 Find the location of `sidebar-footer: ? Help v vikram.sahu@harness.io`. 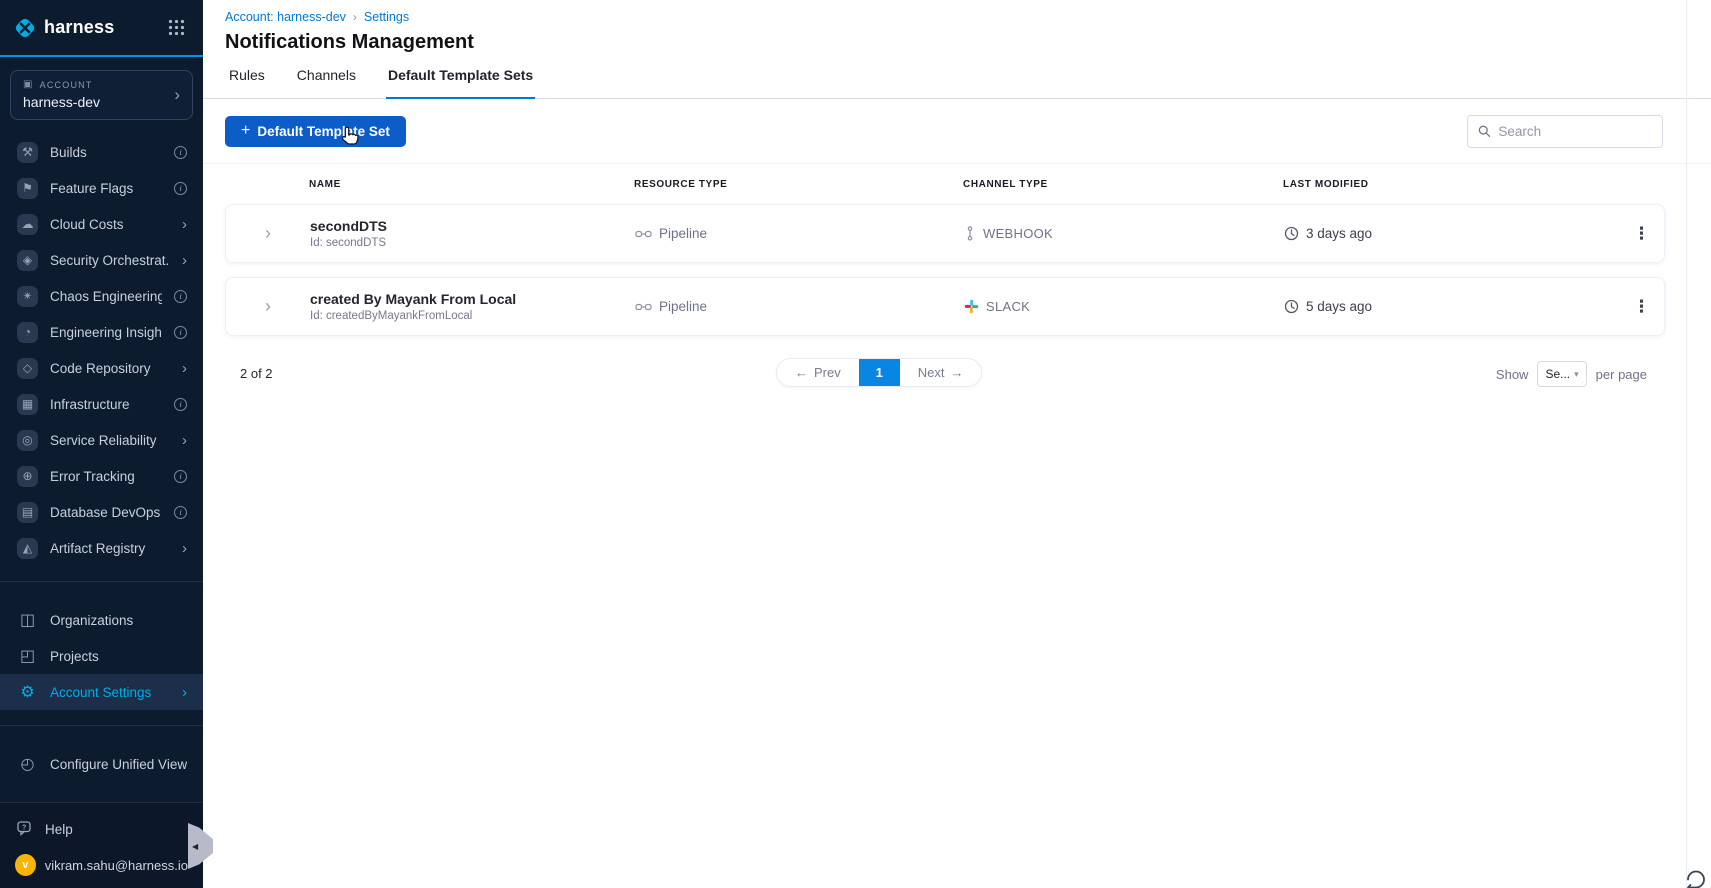

sidebar-footer: ? Help v vikram.sahu@harness.io is located at coordinates (101, 845).